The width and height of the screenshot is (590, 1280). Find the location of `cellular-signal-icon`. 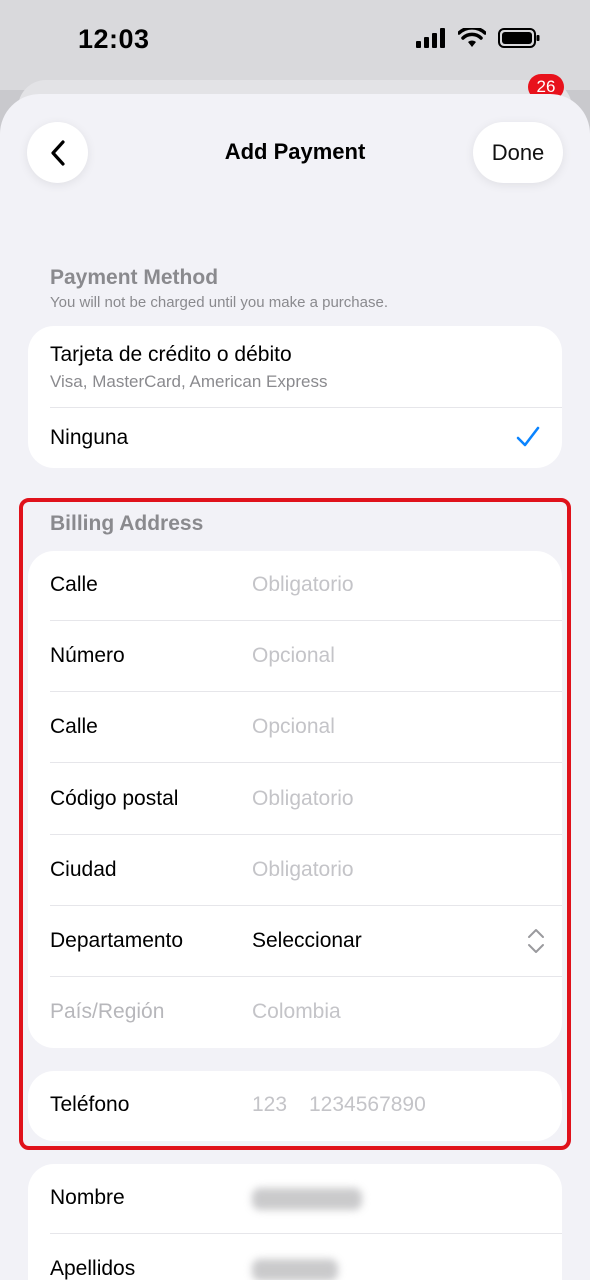

cellular-signal-icon is located at coordinates (430, 38).